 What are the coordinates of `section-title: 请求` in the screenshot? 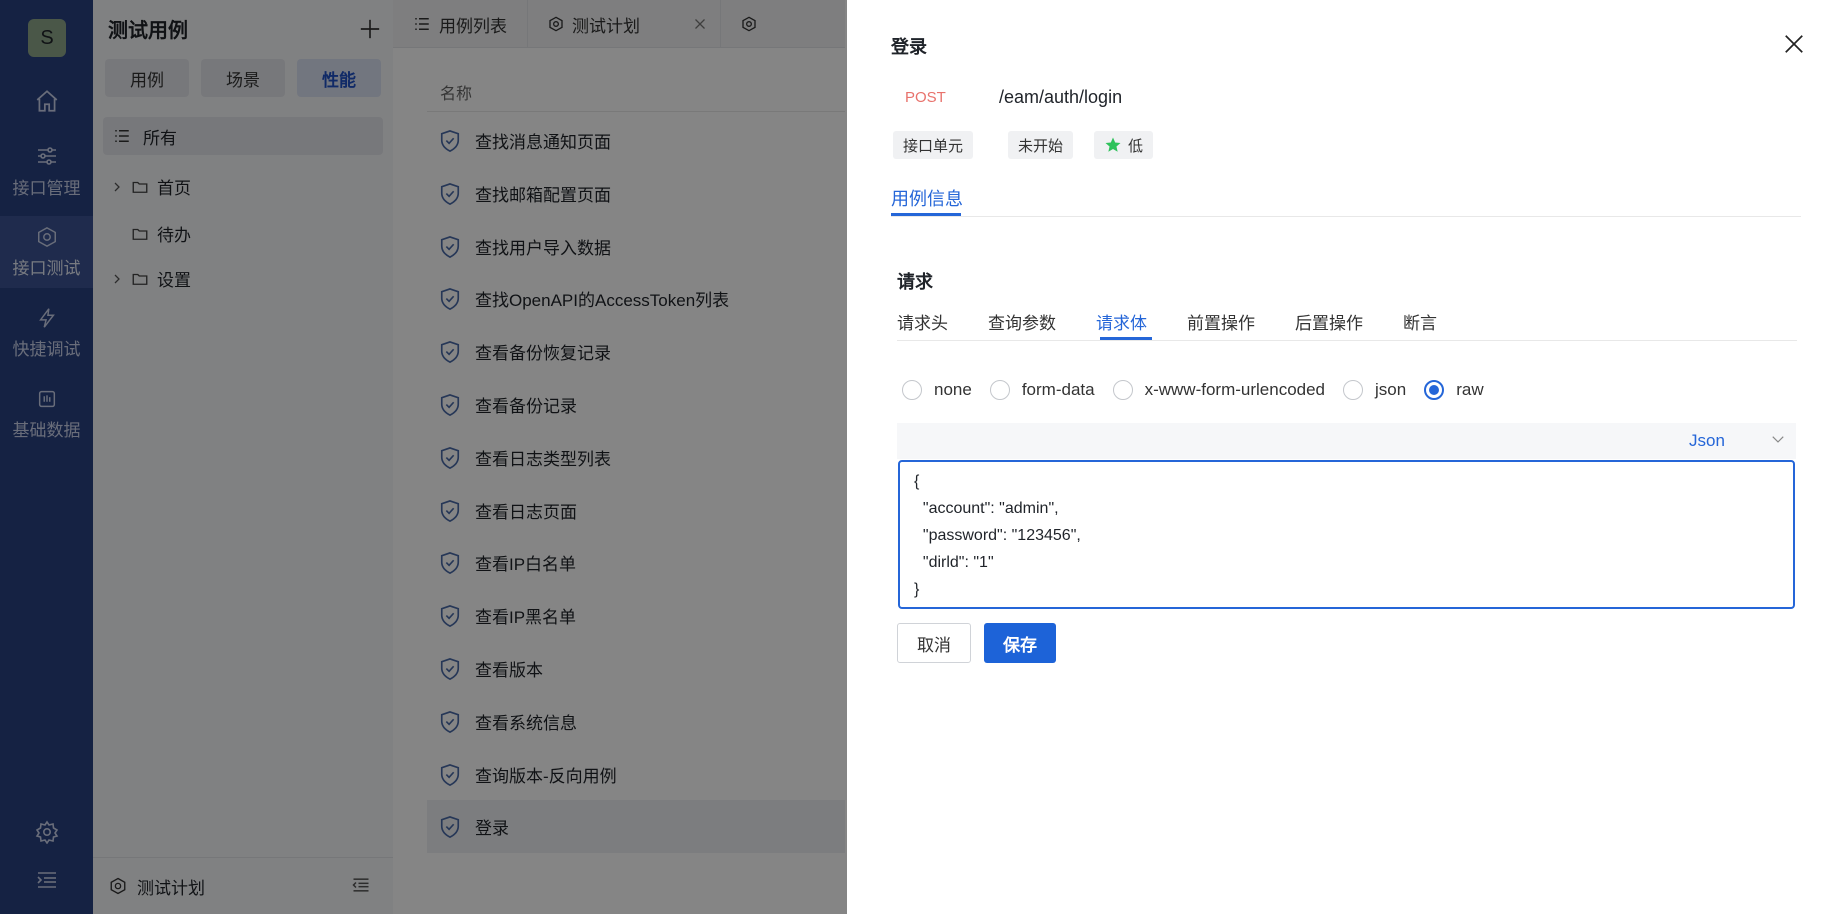 It's located at (915, 282).